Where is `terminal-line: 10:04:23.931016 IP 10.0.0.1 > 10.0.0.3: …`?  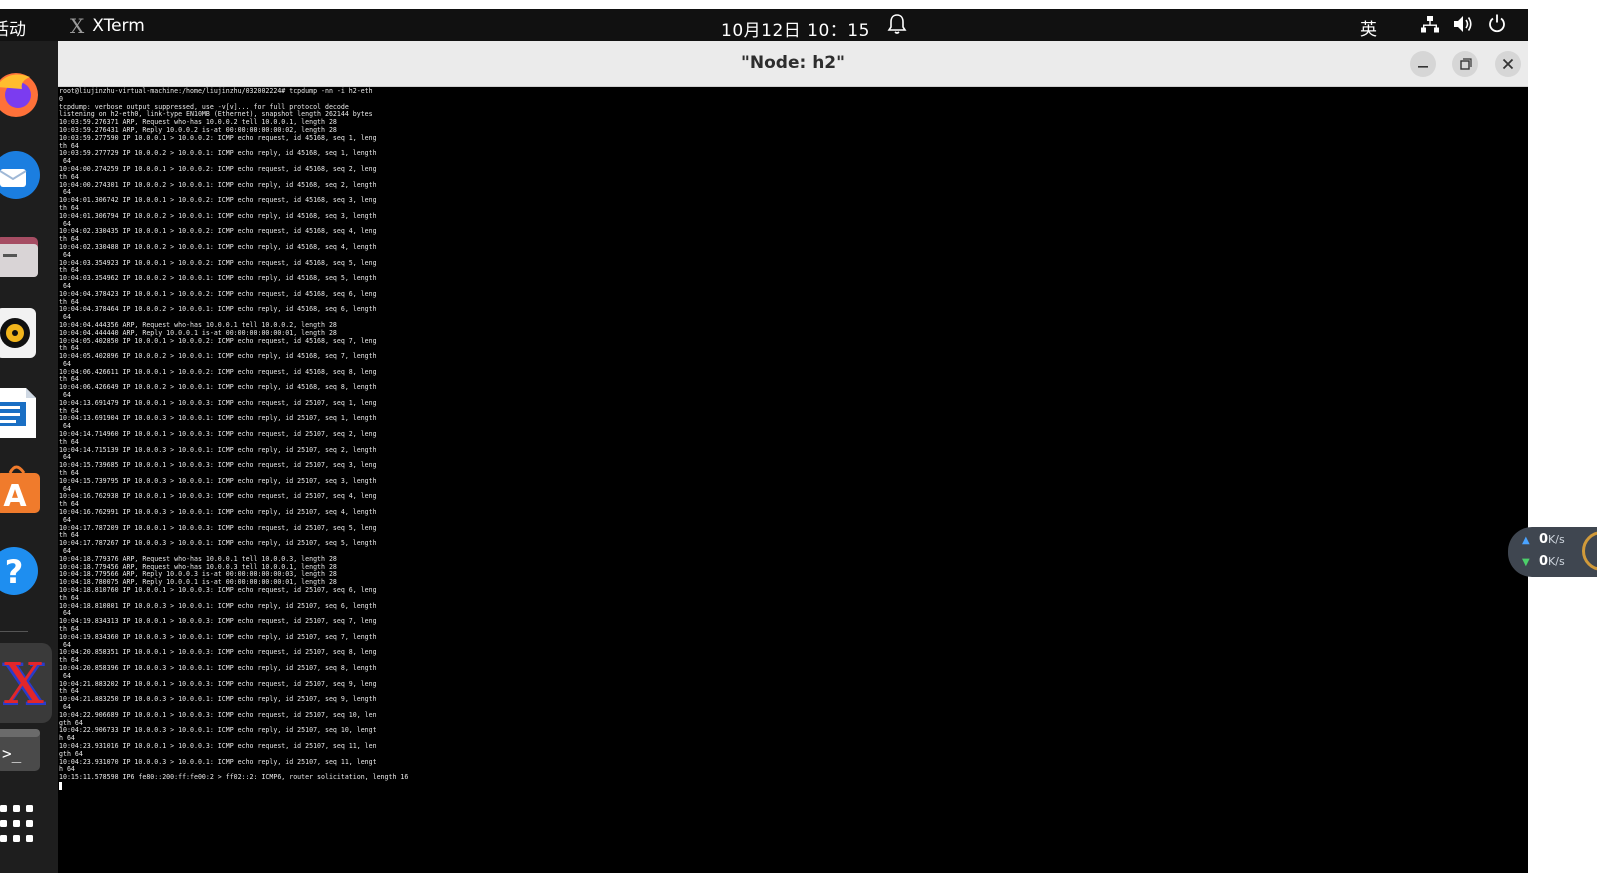
terminal-line: 10:04:23.931016 IP 10.0.0.1 > 10.0.0.3: … is located at coordinates (218, 745).